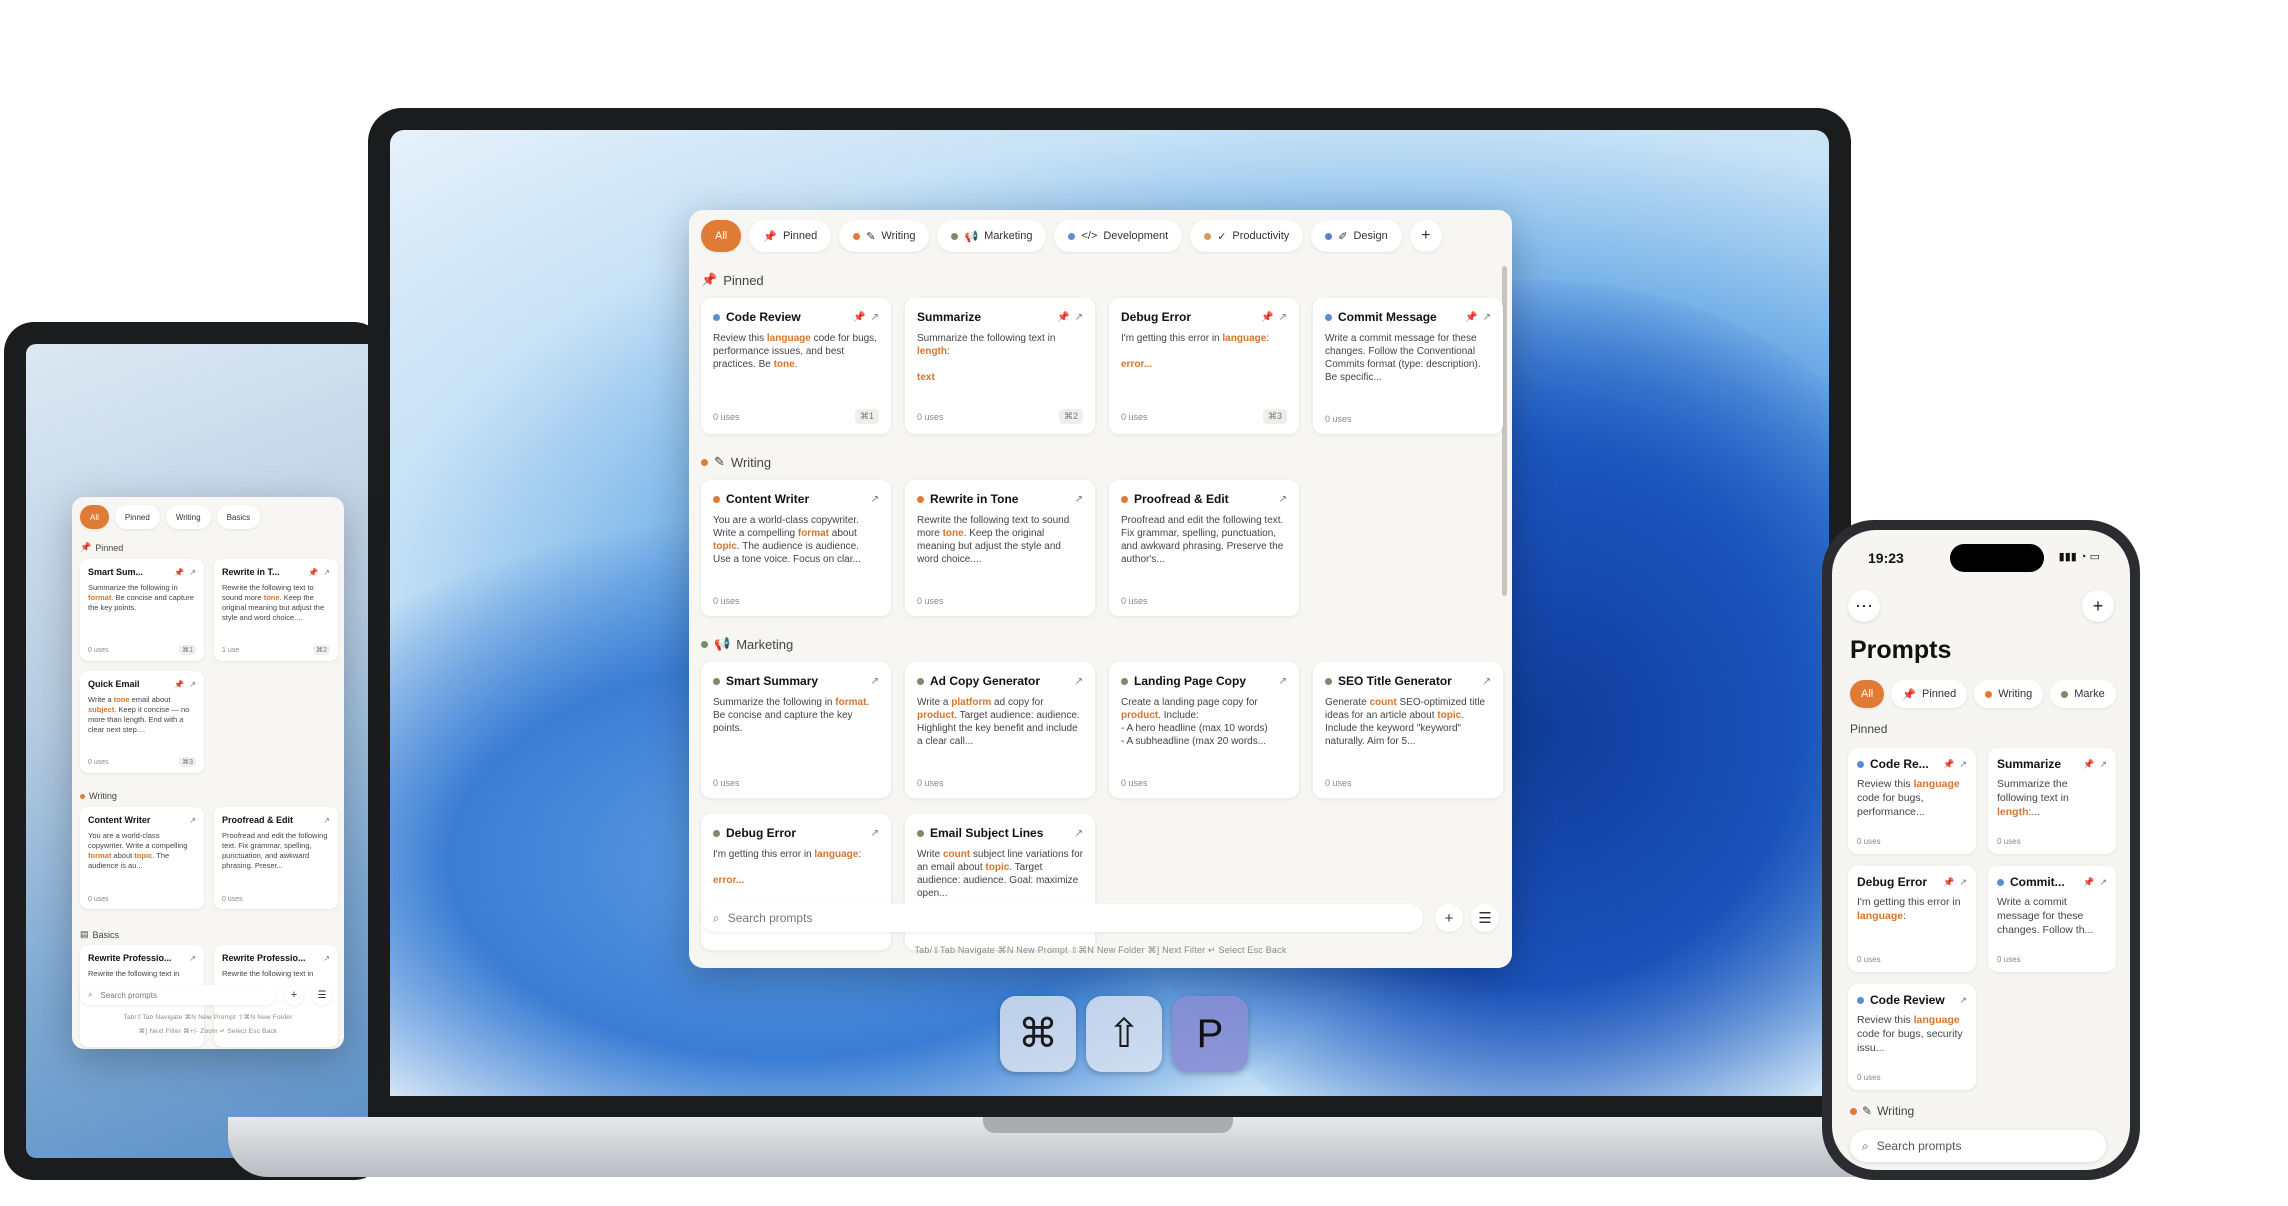 The width and height of the screenshot is (2288, 1206). Describe the element at coordinates (294, 995) in the screenshot. I see `tablet-add-button: +` at that location.